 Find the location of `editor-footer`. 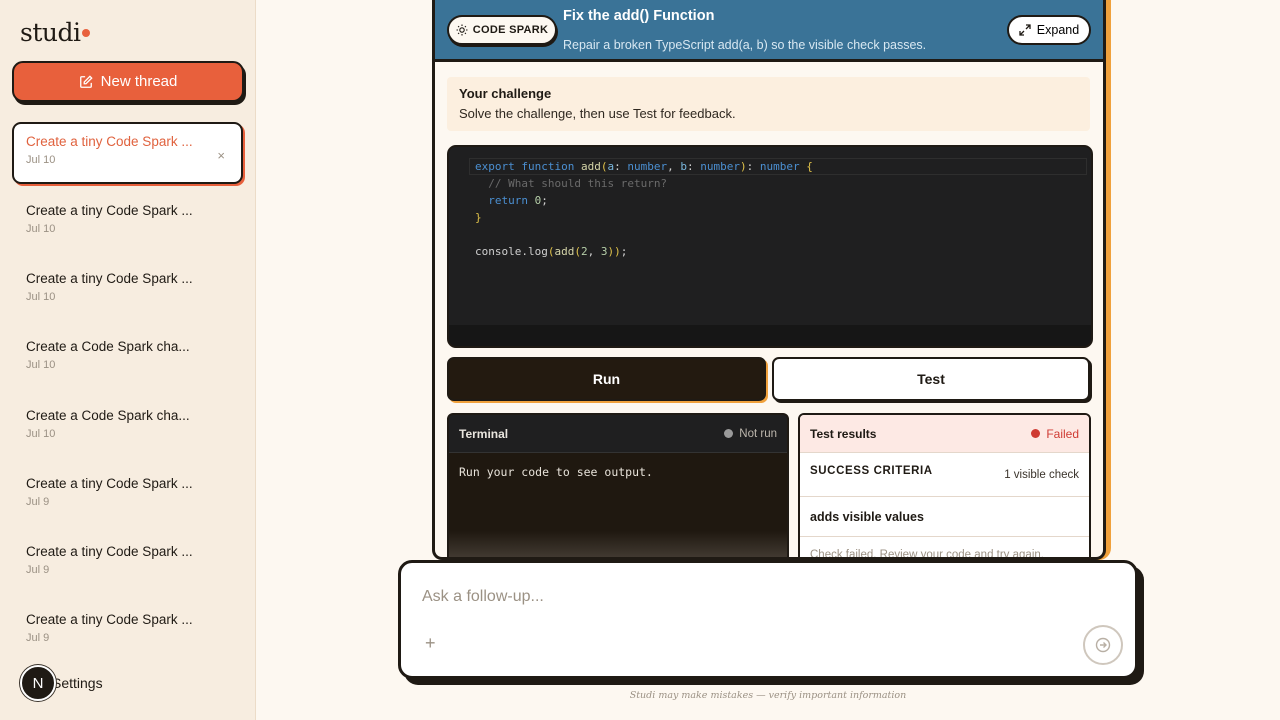

editor-footer is located at coordinates (770, 335).